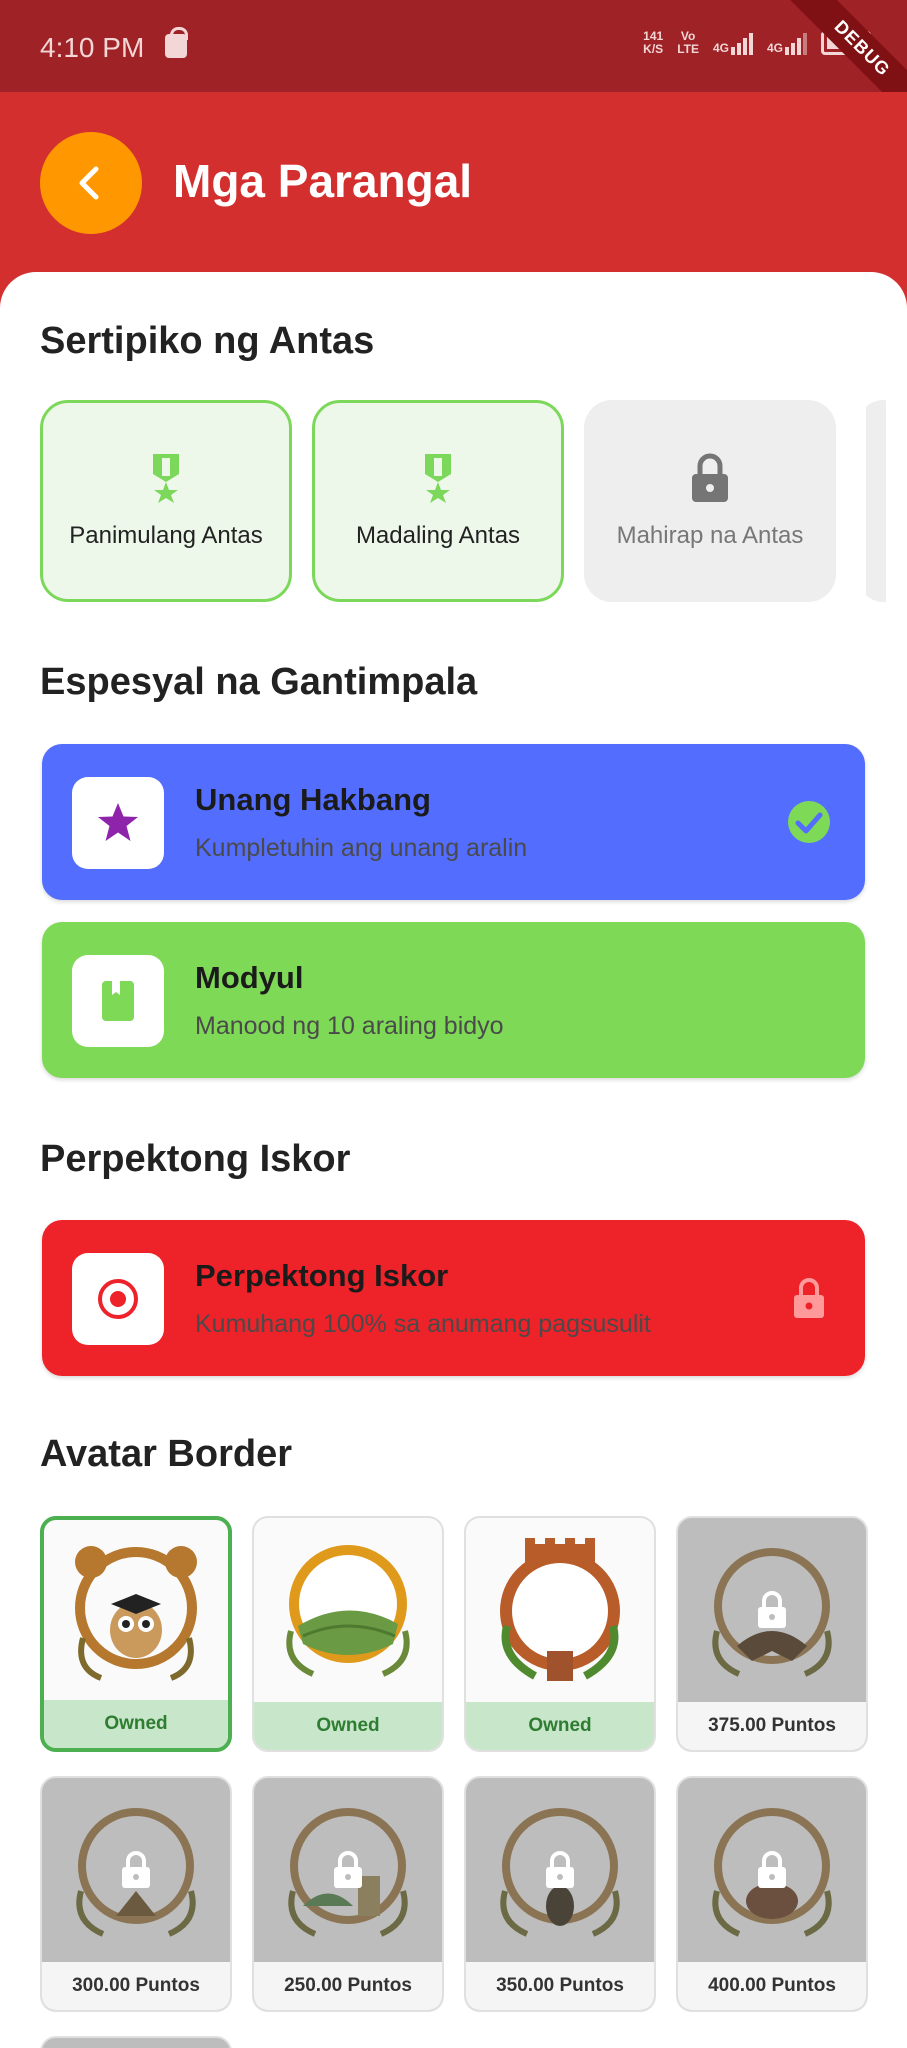 The image size is (907, 2048). Describe the element at coordinates (195, 1159) in the screenshot. I see `section-title-perfect: Perpektong Iskor` at that location.